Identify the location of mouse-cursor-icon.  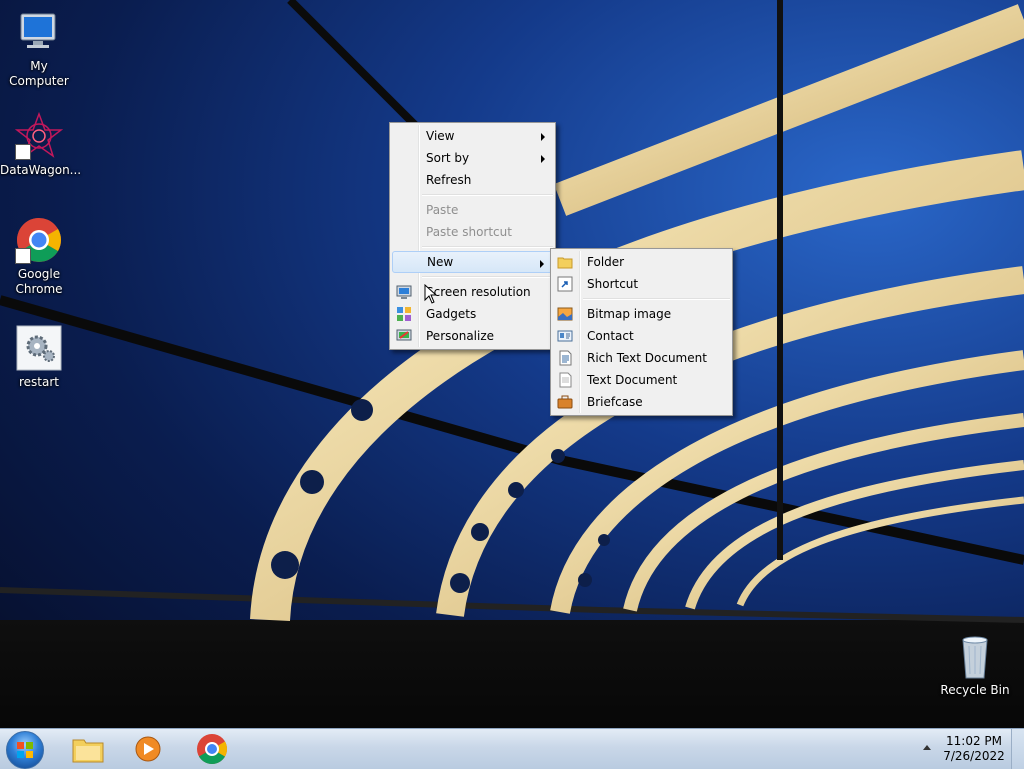
(431, 294).